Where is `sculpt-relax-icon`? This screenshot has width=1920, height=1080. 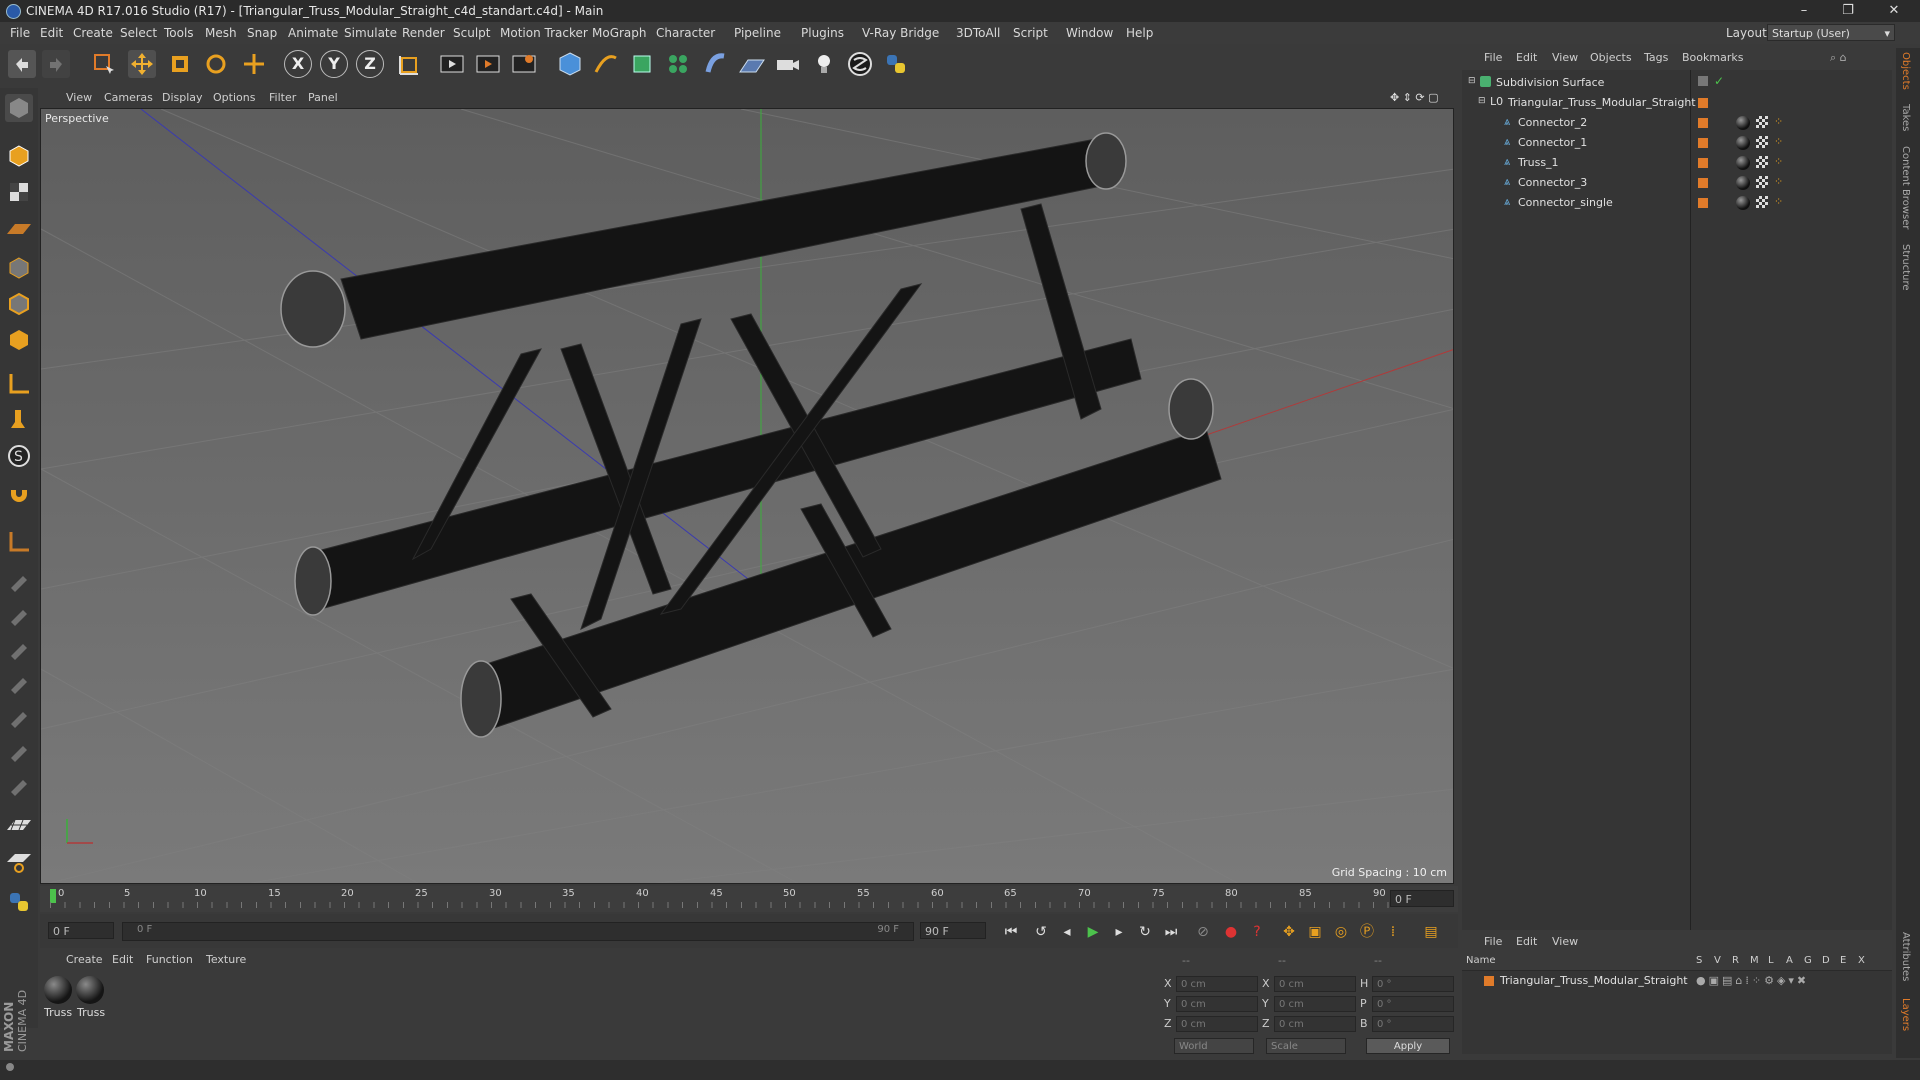
sculpt-relax-icon is located at coordinates (19, 648).